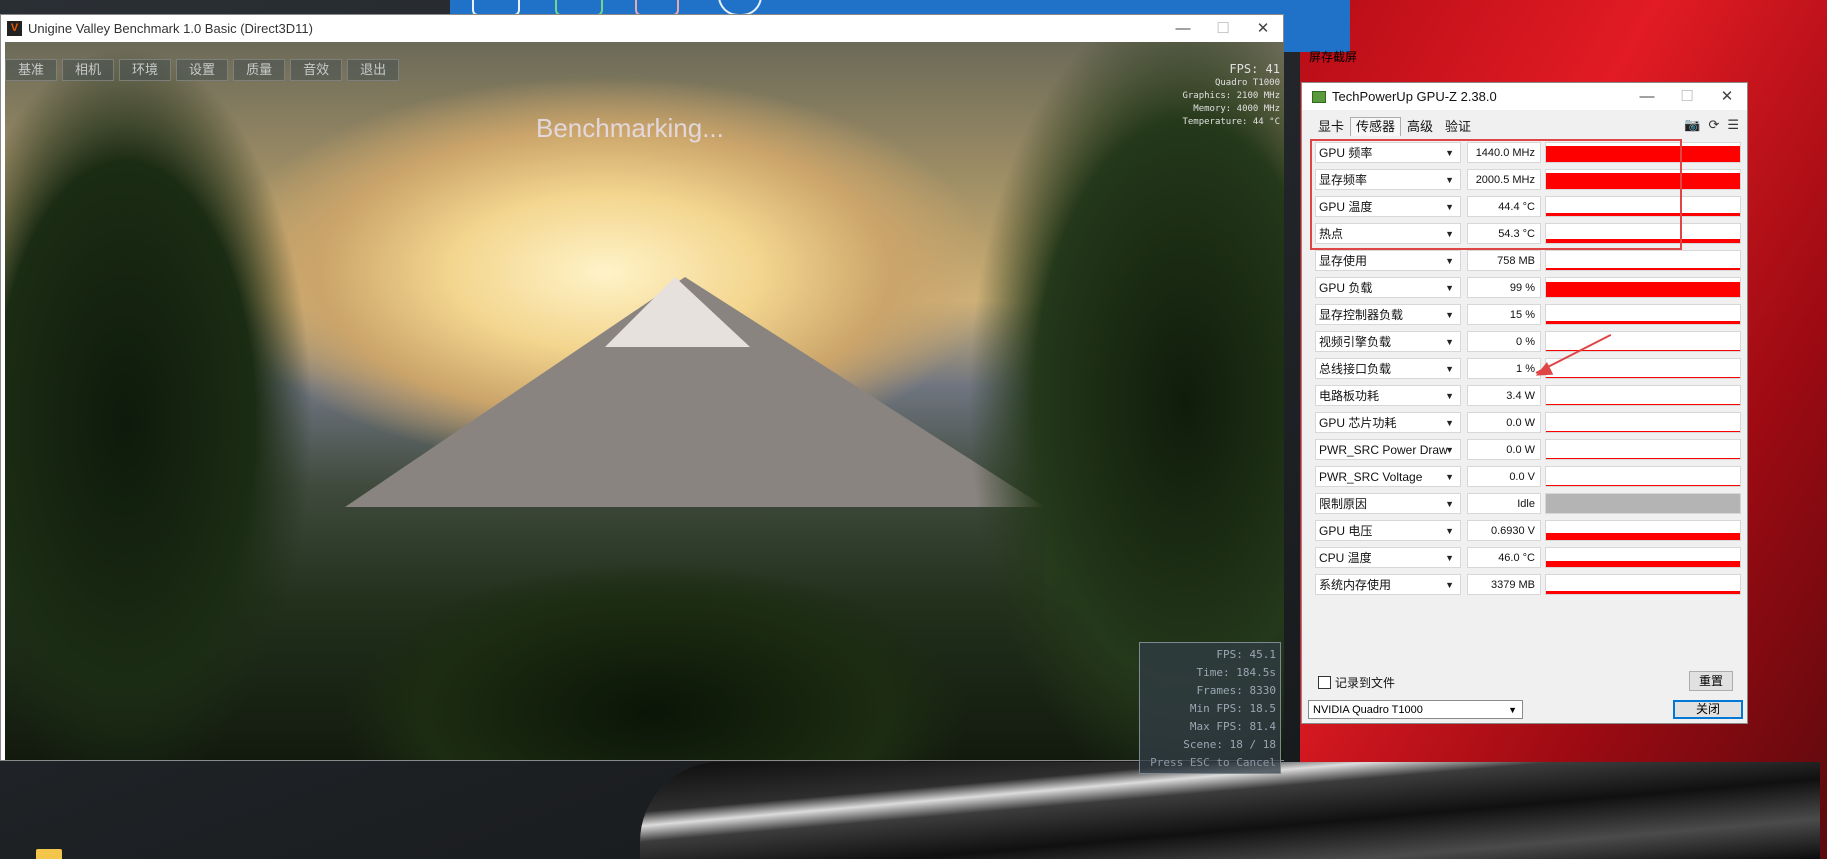 The width and height of the screenshot is (1827, 859). I want to click on tab-advanced: 高级, so click(1420, 127).